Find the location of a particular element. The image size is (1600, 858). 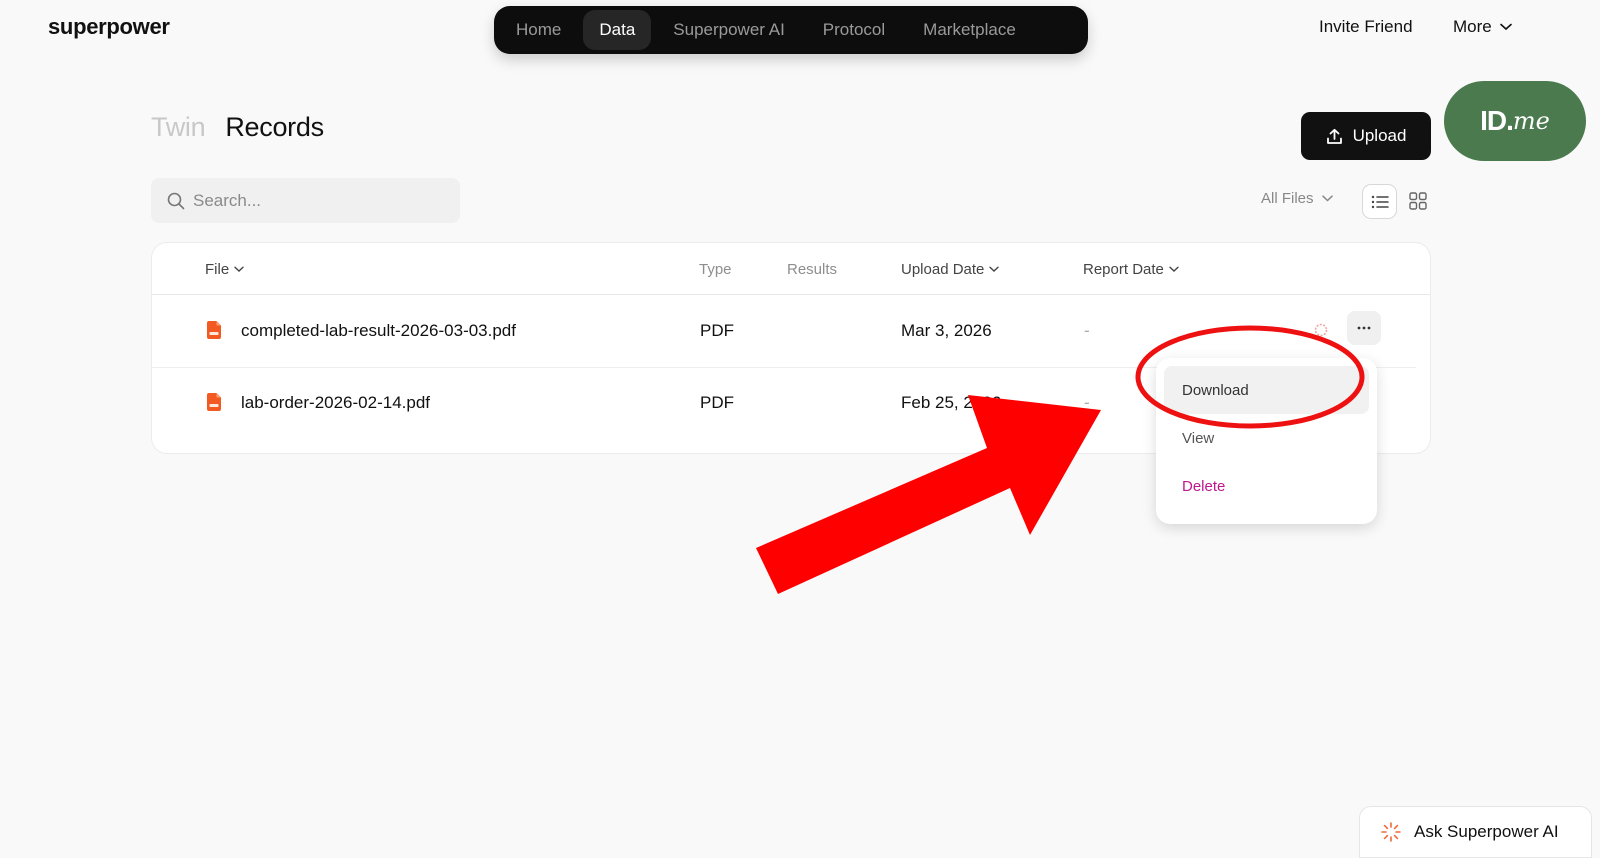

column-header-file: File is located at coordinates (224, 269).